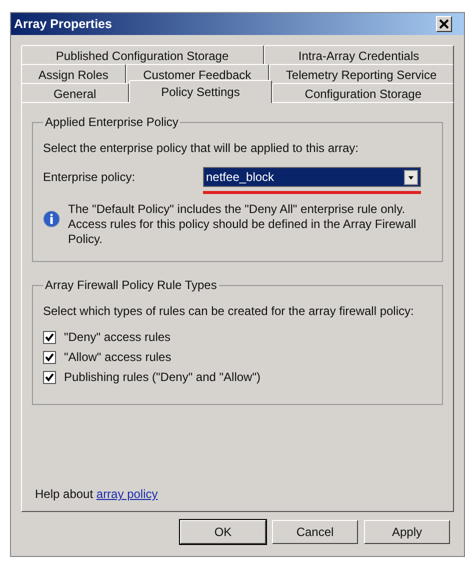 The image size is (465, 561). I want to click on checkbox-label: "Deny" access rules, so click(117, 337).